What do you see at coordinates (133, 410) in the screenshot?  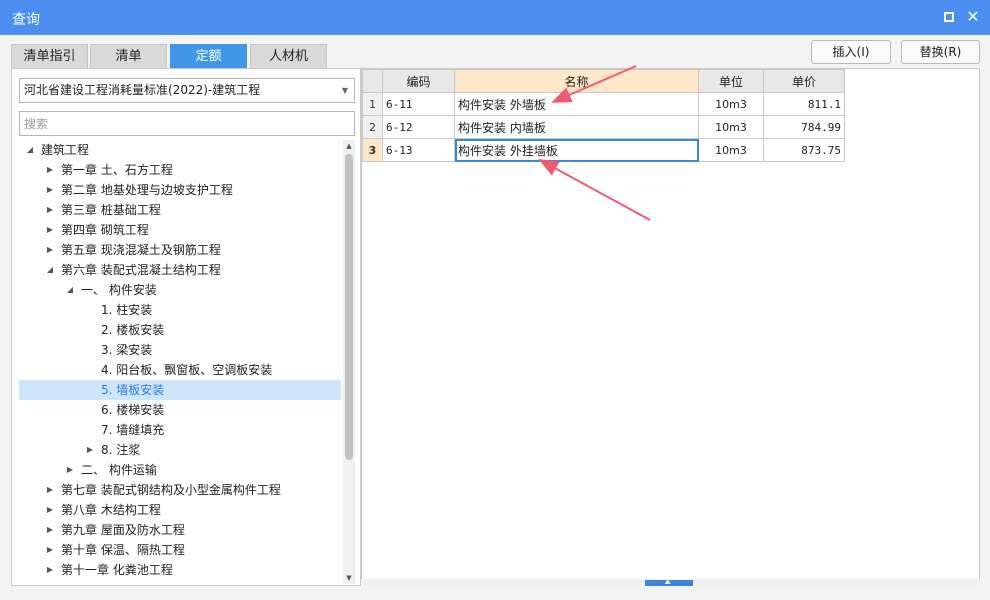 I see `tree-item-label: 6. 楼梯安装` at bounding box center [133, 410].